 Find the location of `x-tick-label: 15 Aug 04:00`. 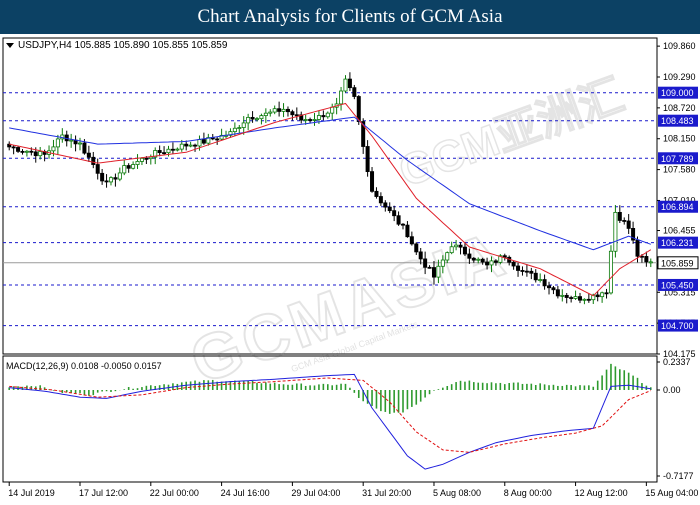

x-tick-label: 15 Aug 04:00 is located at coordinates (671, 493).